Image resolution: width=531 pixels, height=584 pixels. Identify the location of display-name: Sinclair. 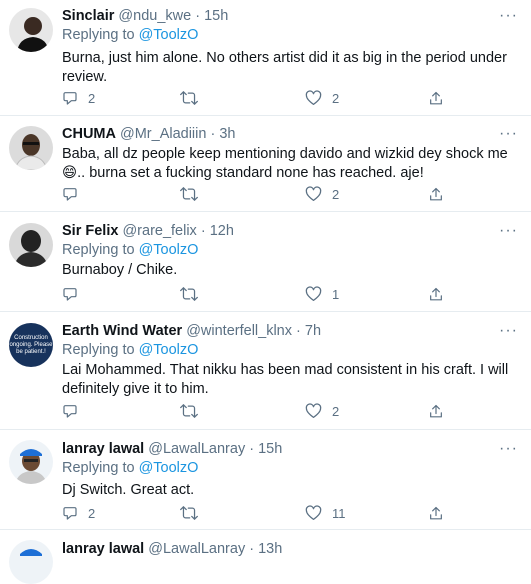
(88, 16).